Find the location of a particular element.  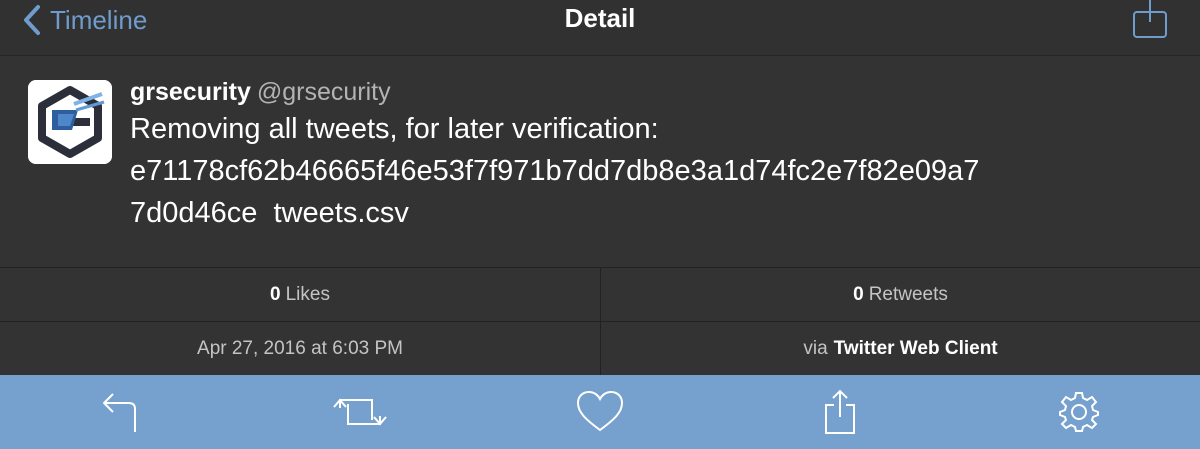

timestamp: Apr 27, 2016 at 6:03 PM is located at coordinates (300, 348).